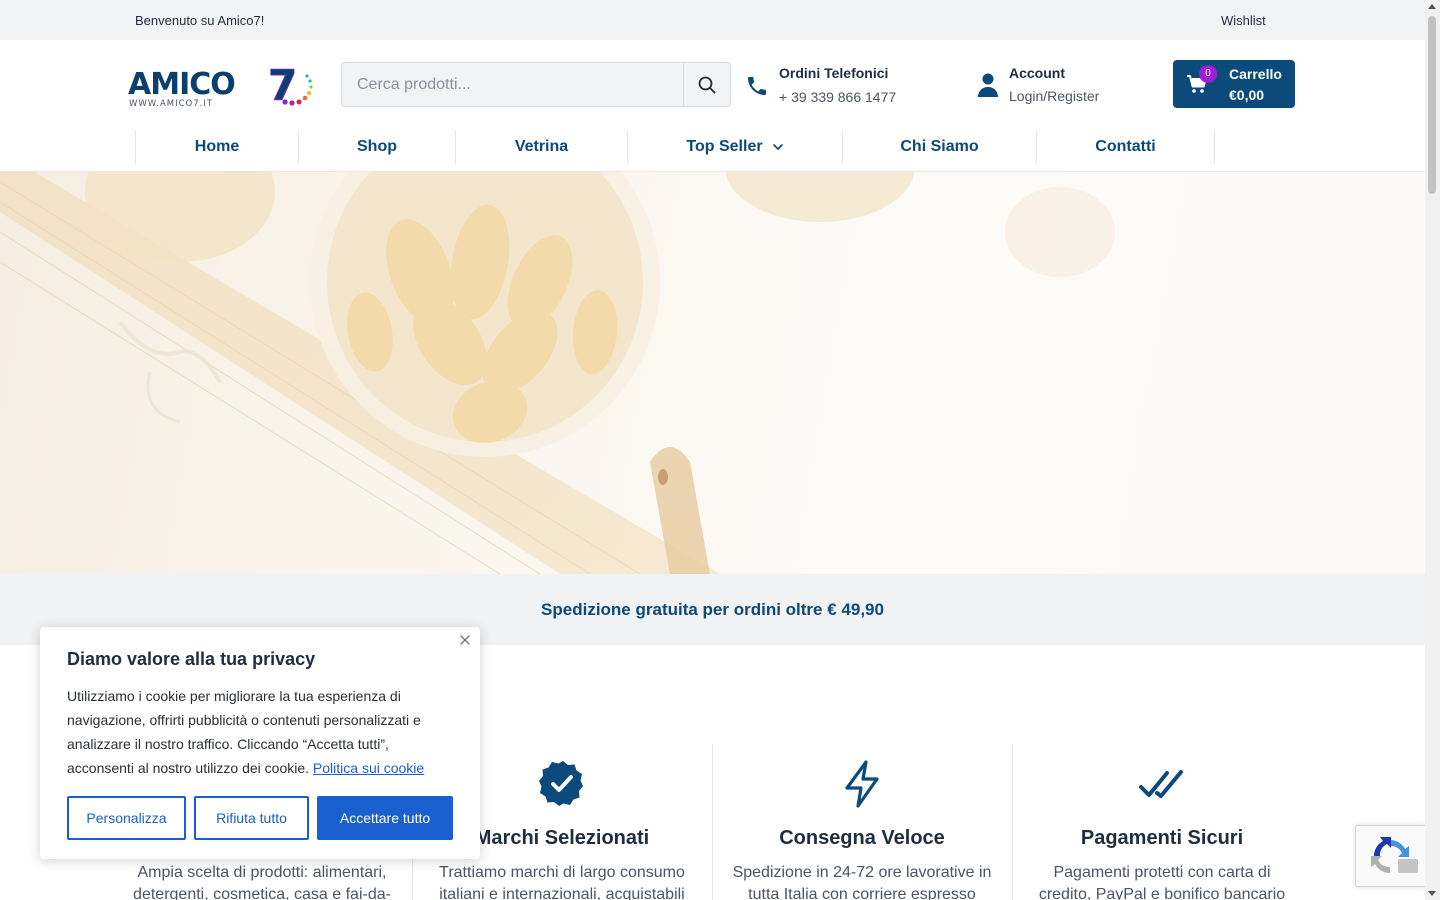 The height and width of the screenshot is (900, 1440). What do you see at coordinates (1161, 784) in the screenshot?
I see `double-check-icon` at bounding box center [1161, 784].